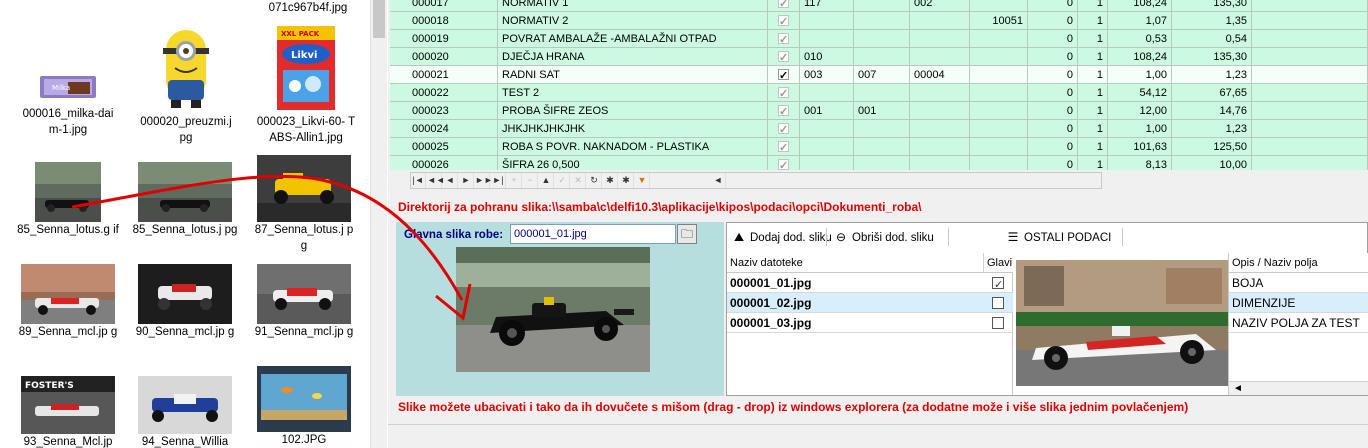  What do you see at coordinates (1298, 283) in the screenshot?
I see `field-row: BOJA` at bounding box center [1298, 283].